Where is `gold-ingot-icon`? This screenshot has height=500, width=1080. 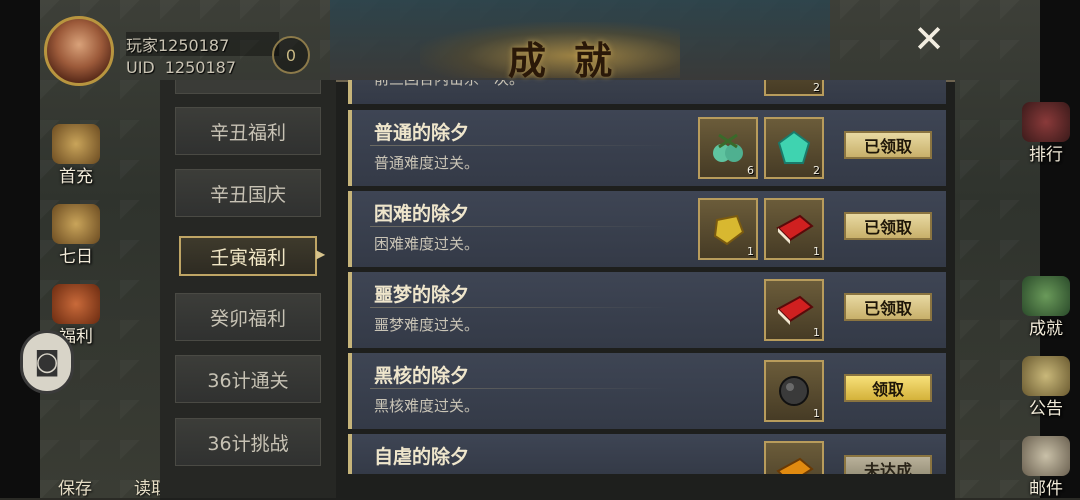 gold-ingot-icon is located at coordinates (729, 230).